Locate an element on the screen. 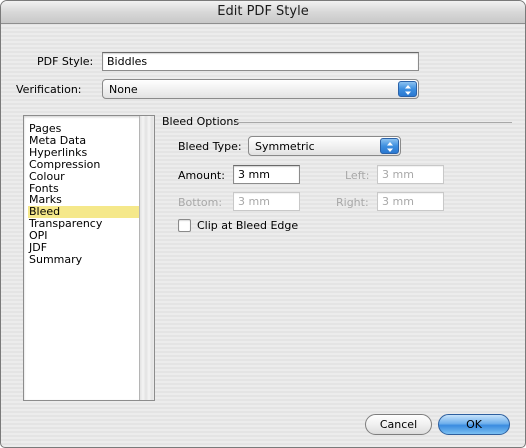 The height and width of the screenshot is (448, 526). amount-label: Amount: is located at coordinates (201, 175).